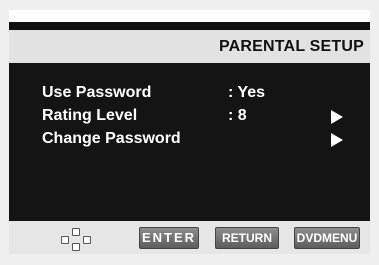  I want to click on page-title: PARENTAL SETUP, so click(291, 46).